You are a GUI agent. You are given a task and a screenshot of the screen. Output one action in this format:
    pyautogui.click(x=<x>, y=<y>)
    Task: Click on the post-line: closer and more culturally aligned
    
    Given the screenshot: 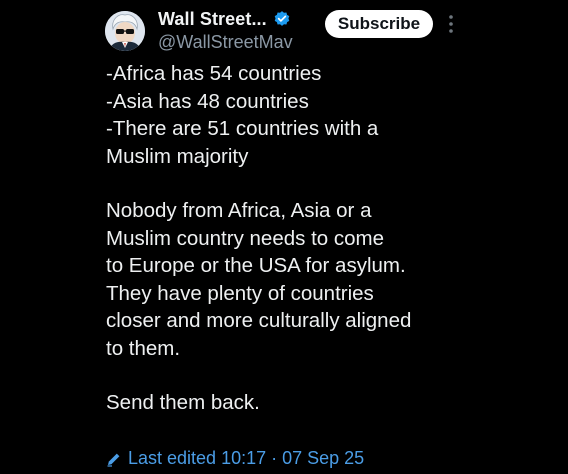 What is the action you would take?
    pyautogui.click(x=259, y=320)
    